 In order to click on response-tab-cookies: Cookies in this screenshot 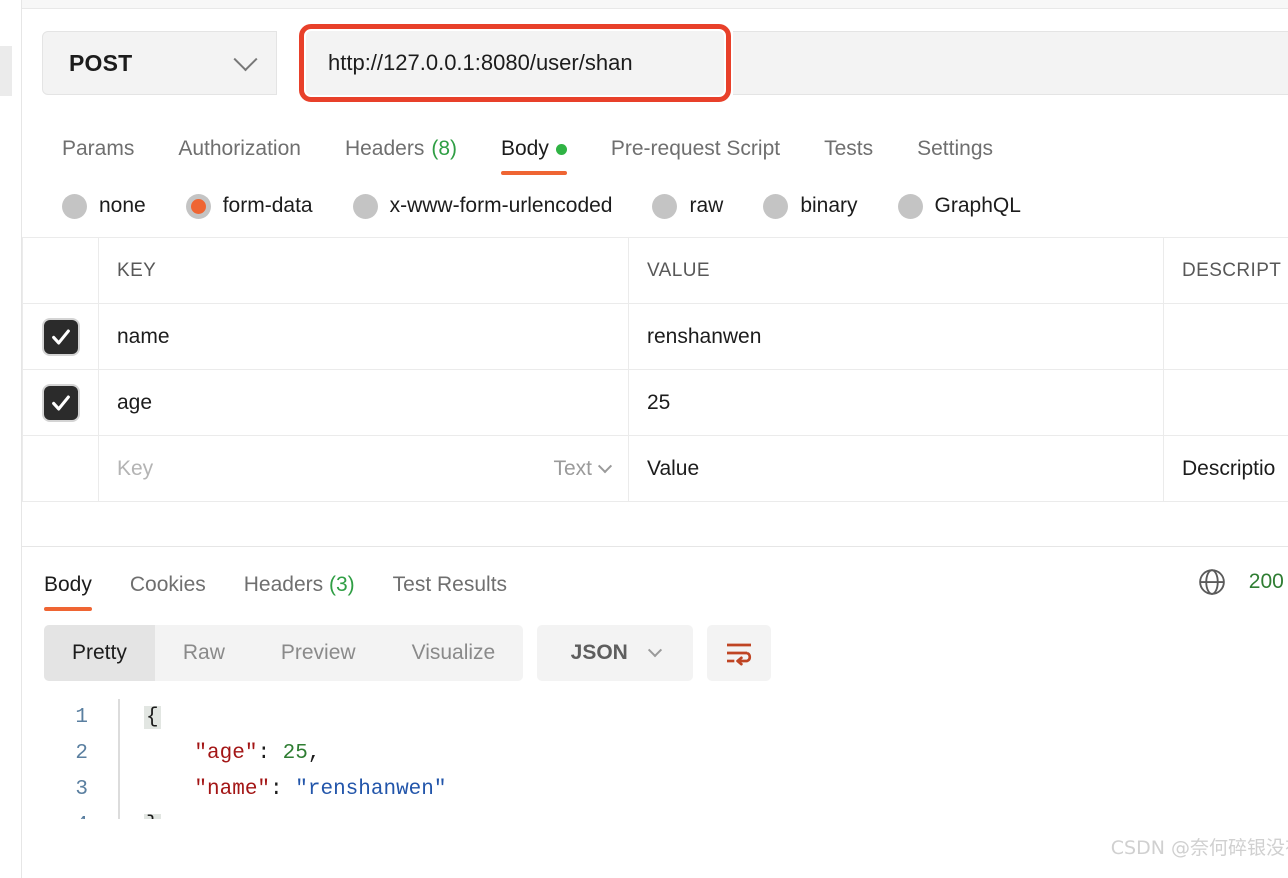, I will do `click(168, 592)`.